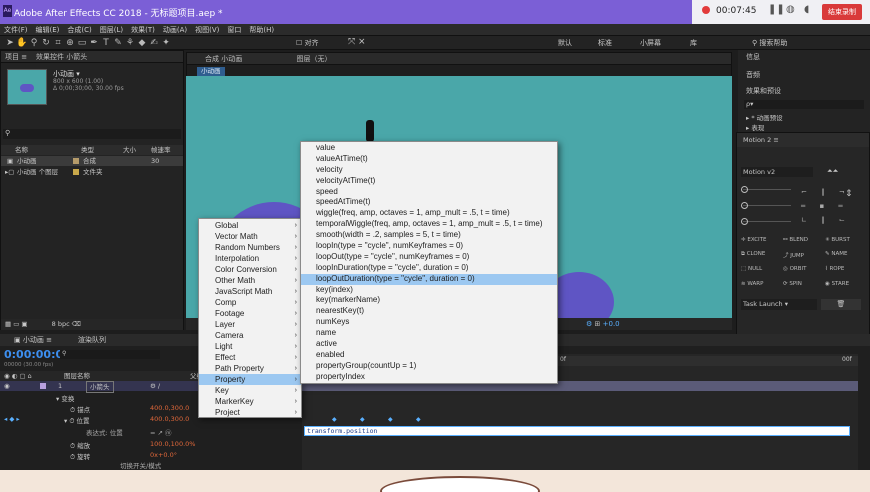  I want to click on scale-prop: ⏱ 缩放, so click(80, 445).